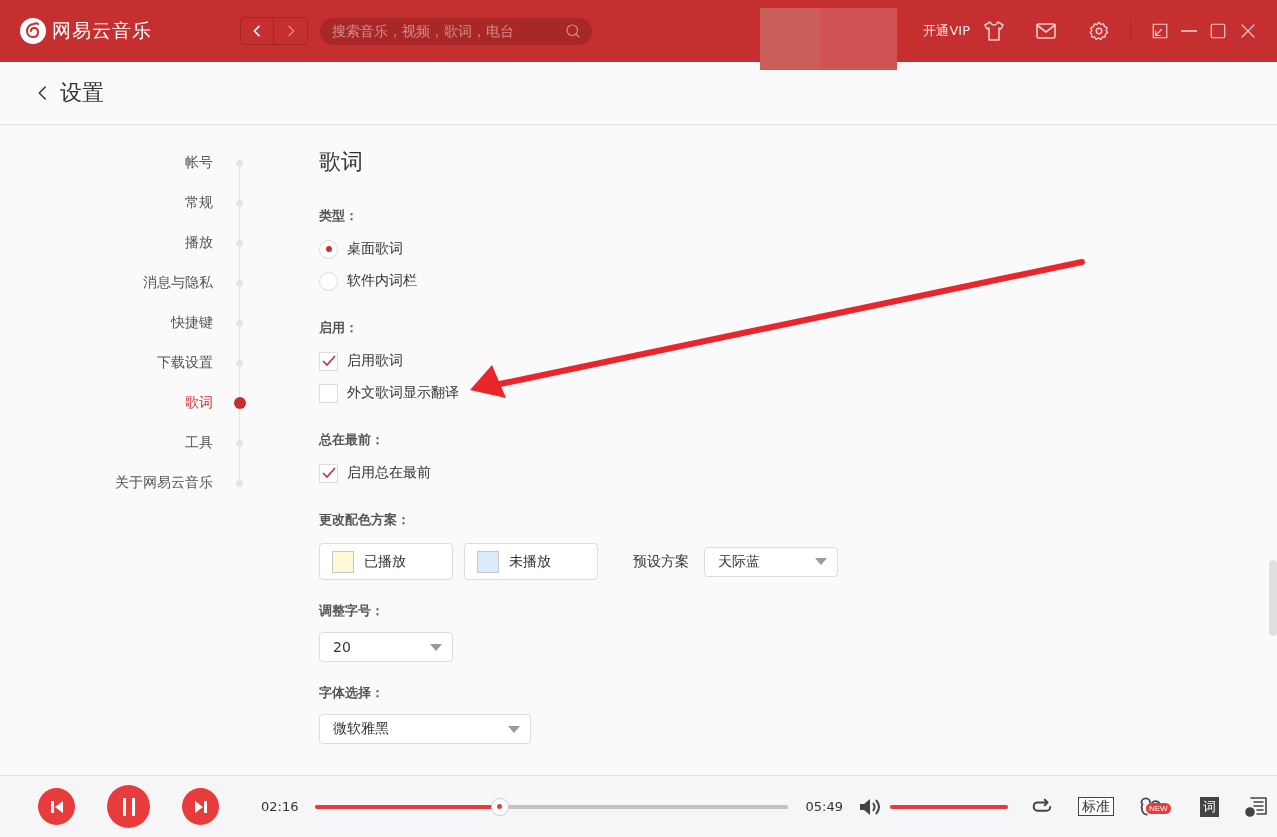  What do you see at coordinates (573, 31) in the screenshot?
I see `search-icon` at bounding box center [573, 31].